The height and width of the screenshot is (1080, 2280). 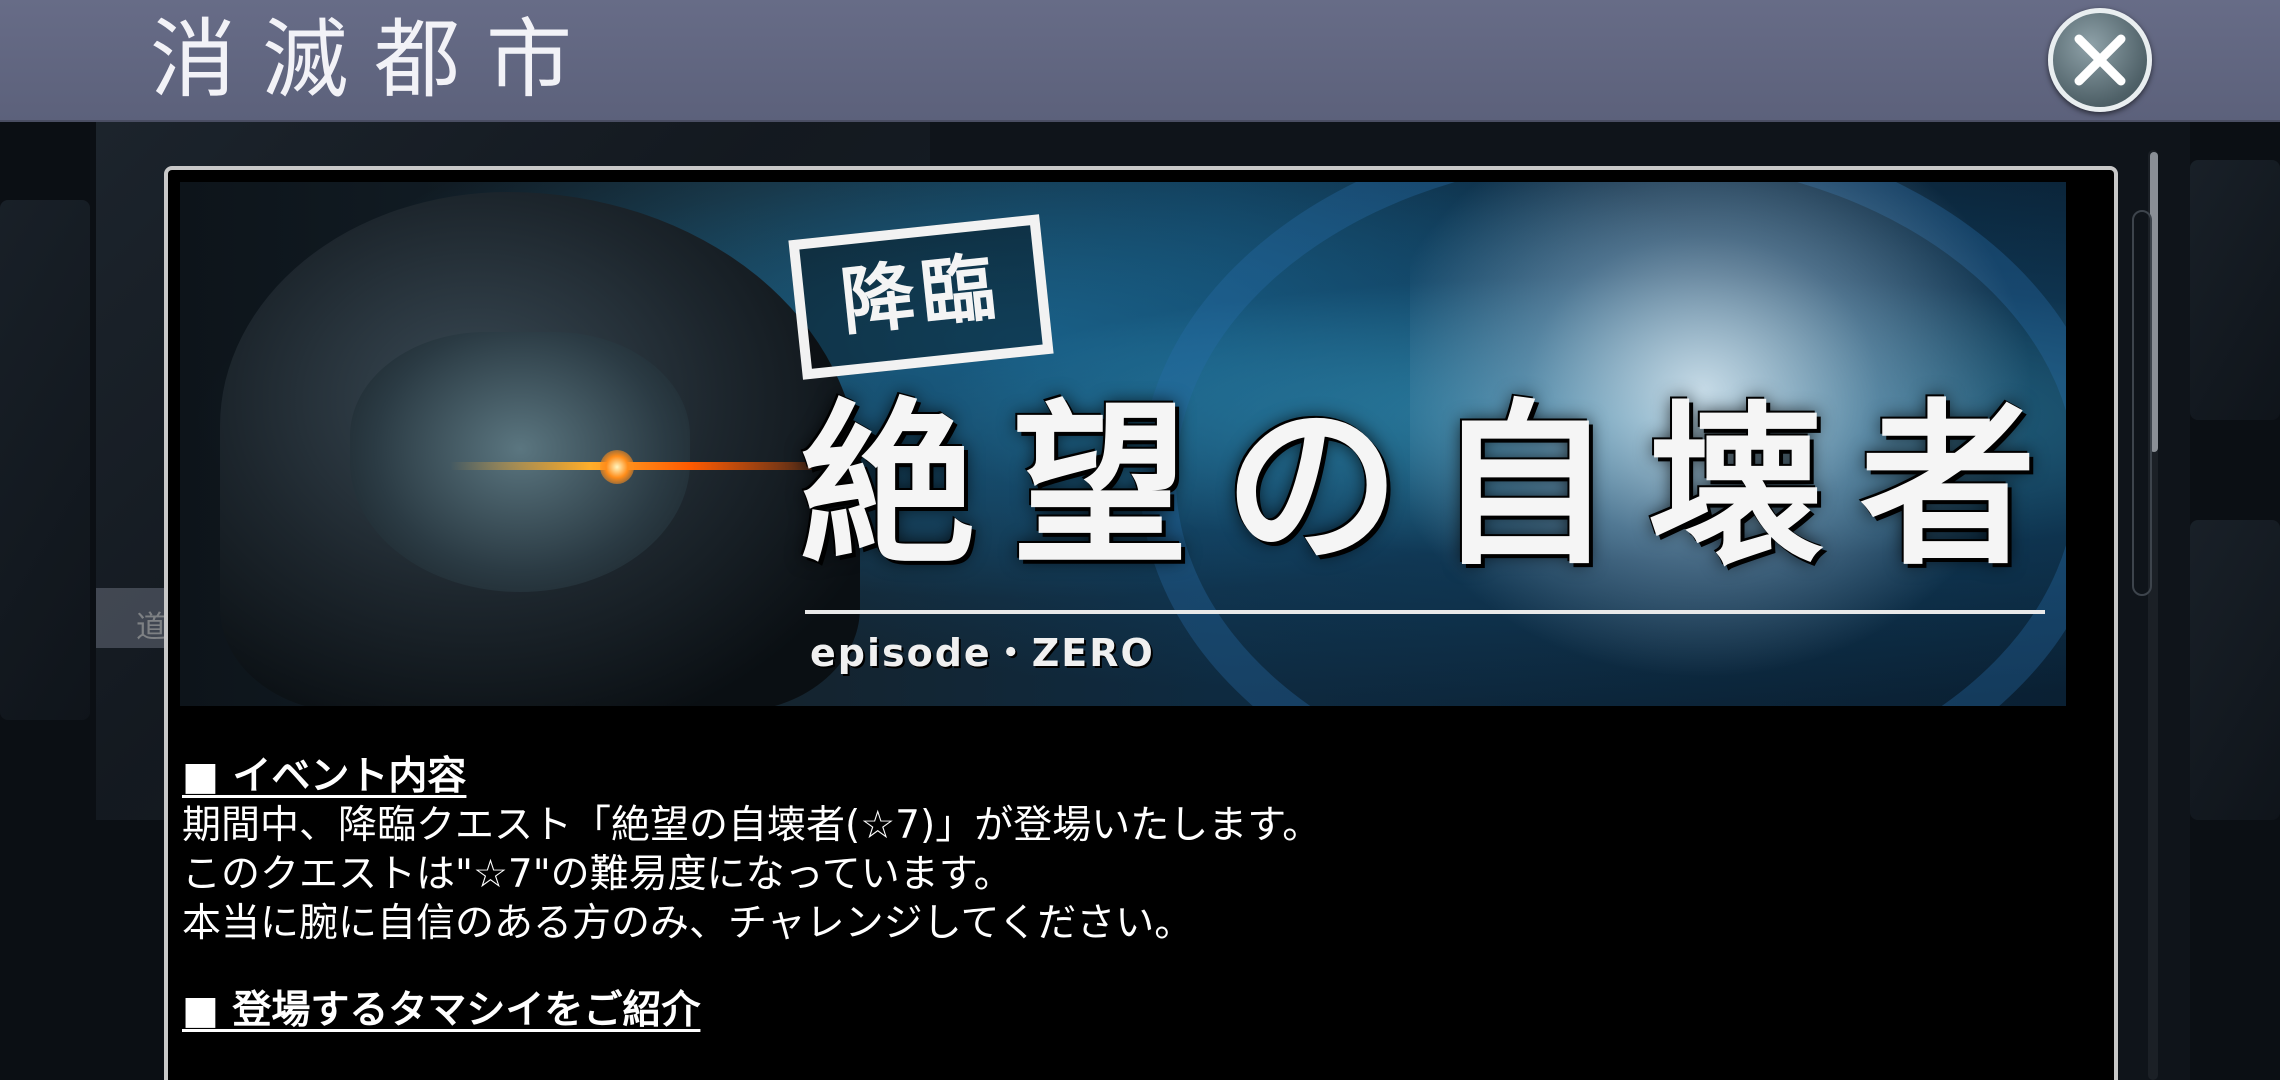 What do you see at coordinates (374, 60) in the screenshot?
I see `page-title: 消滅都市` at bounding box center [374, 60].